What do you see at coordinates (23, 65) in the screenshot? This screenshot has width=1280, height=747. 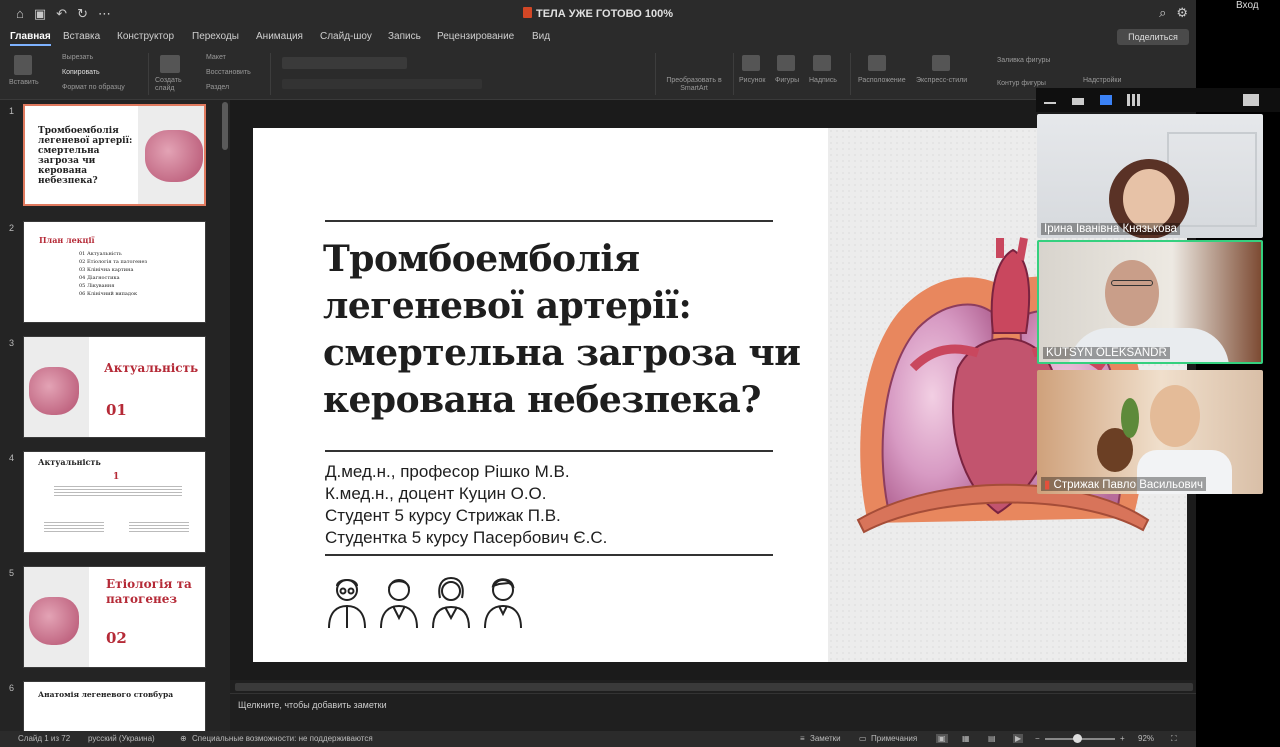 I see `paste-icon` at bounding box center [23, 65].